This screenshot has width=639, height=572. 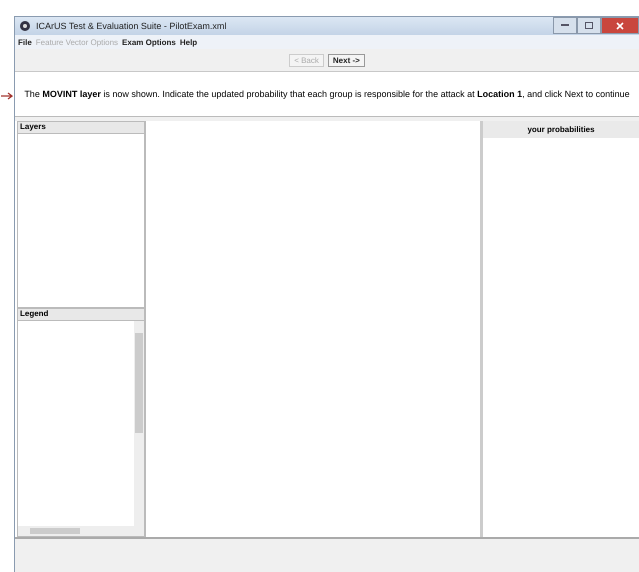 I want to click on close-button, so click(x=620, y=25).